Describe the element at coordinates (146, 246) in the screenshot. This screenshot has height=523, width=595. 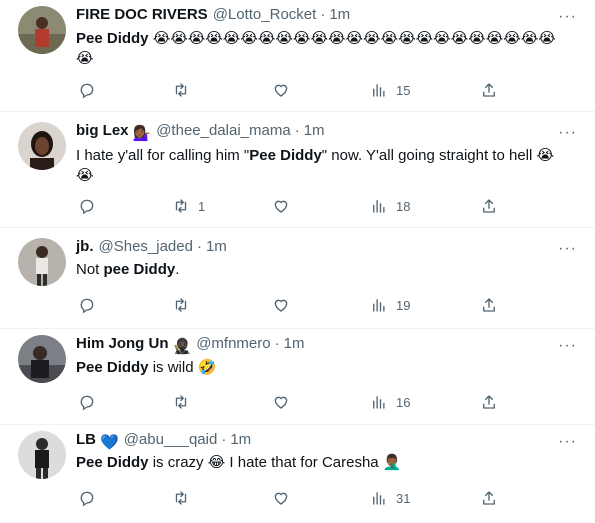
I see `user-handle: @Shes_jaded` at that location.